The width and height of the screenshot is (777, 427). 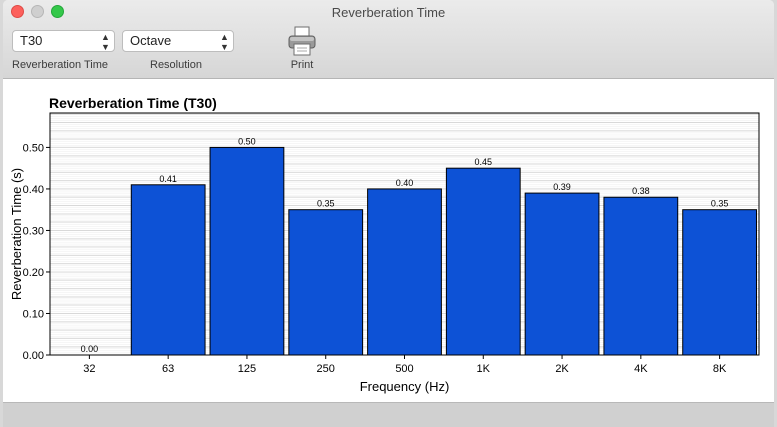 What do you see at coordinates (405, 386) in the screenshot?
I see `x-axis-label: Frequency (Hz)` at bounding box center [405, 386].